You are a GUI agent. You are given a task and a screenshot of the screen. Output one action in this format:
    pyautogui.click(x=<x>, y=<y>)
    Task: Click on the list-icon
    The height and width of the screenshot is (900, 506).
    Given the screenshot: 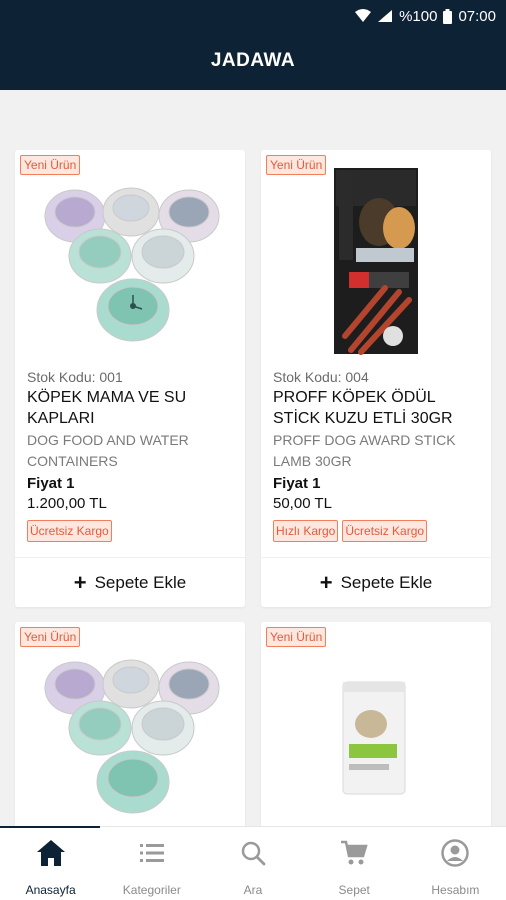 What is the action you would take?
    pyautogui.click(x=151, y=853)
    